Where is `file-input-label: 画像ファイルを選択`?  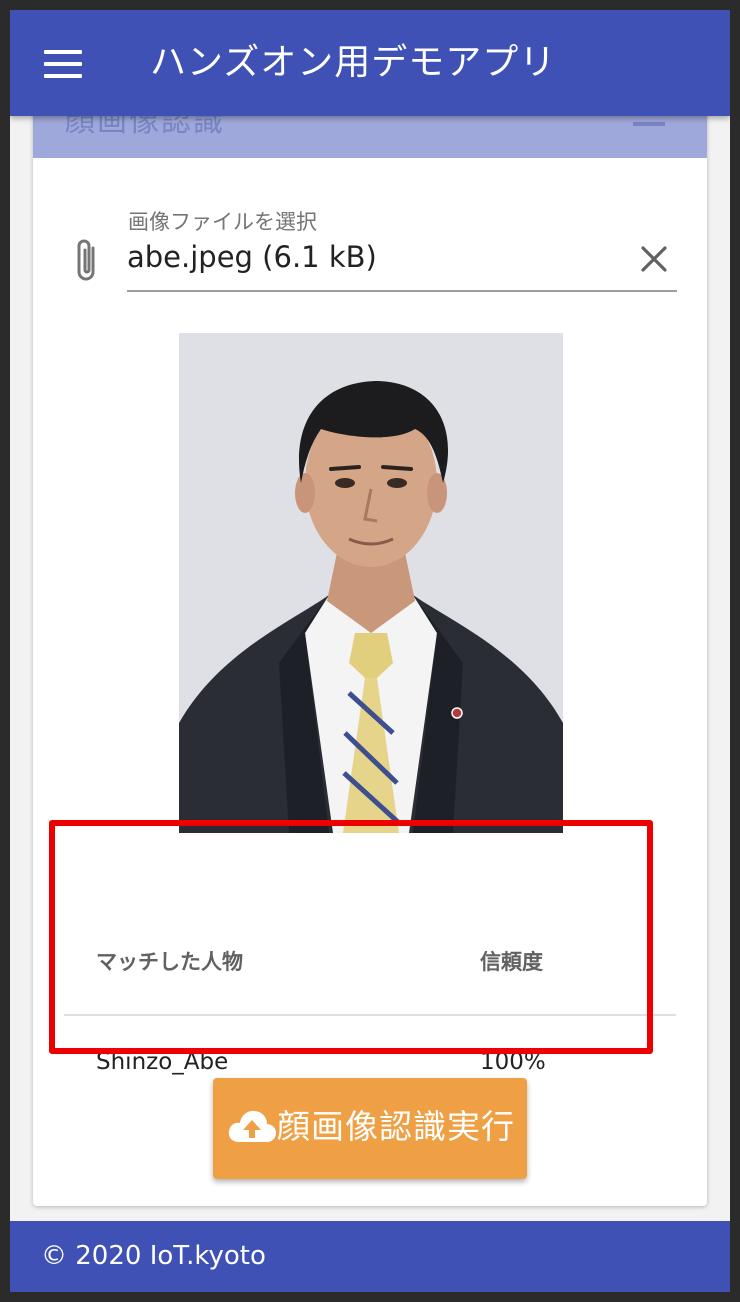 file-input-label: 画像ファイルを選択 is located at coordinates (222, 222).